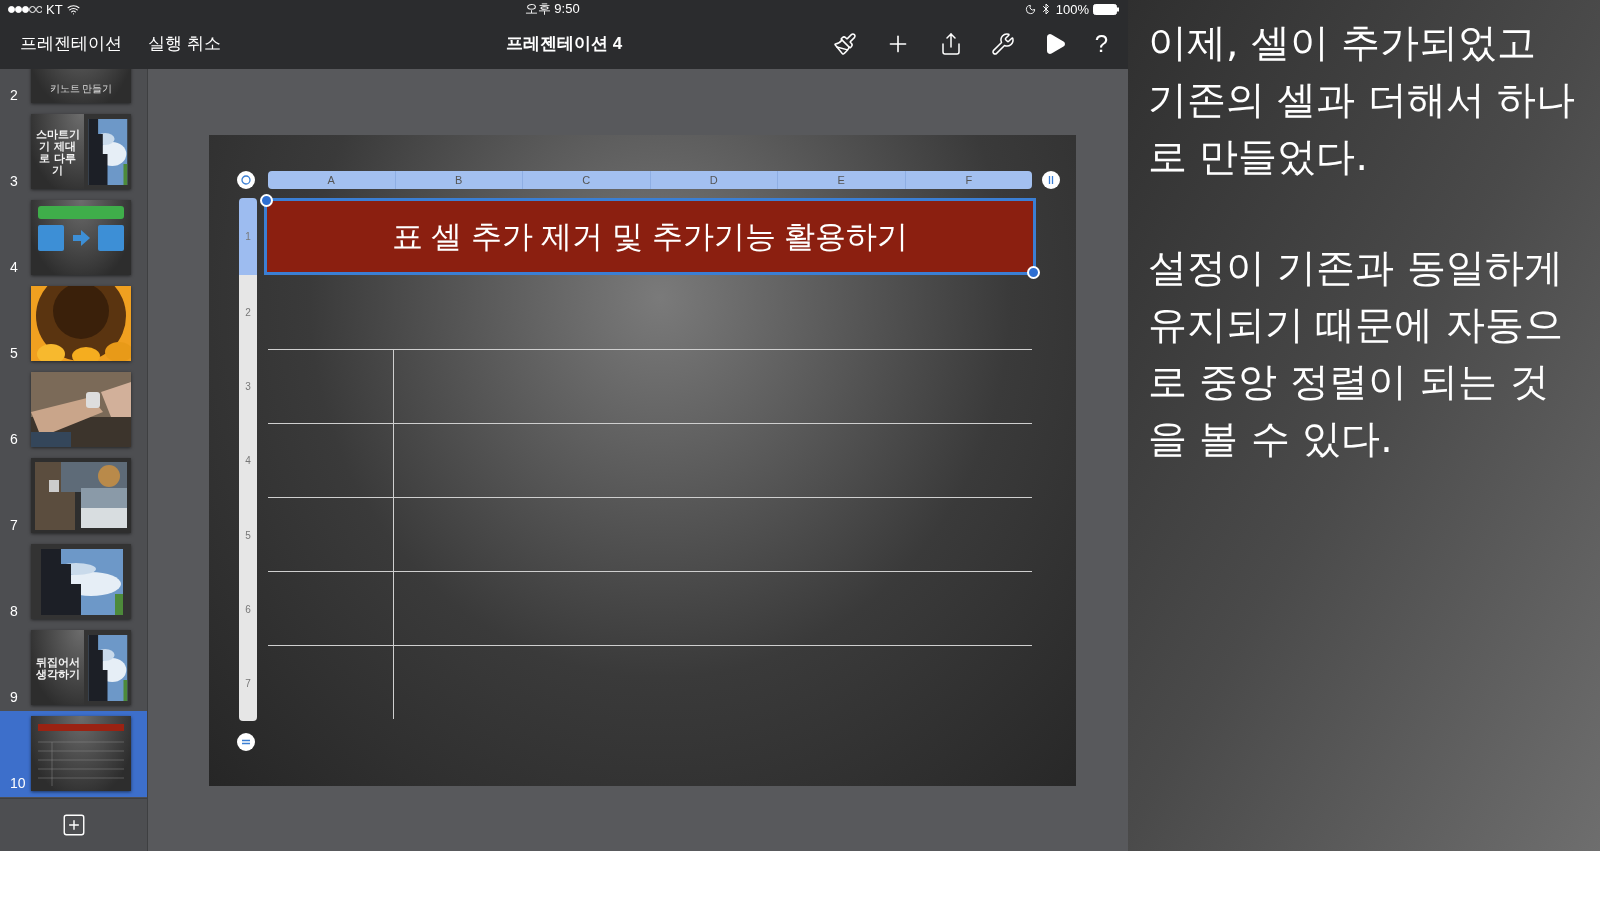 The image size is (1600, 900). I want to click on slide-thumbnail: 스마트기기 제대로 다루기, so click(81, 151).